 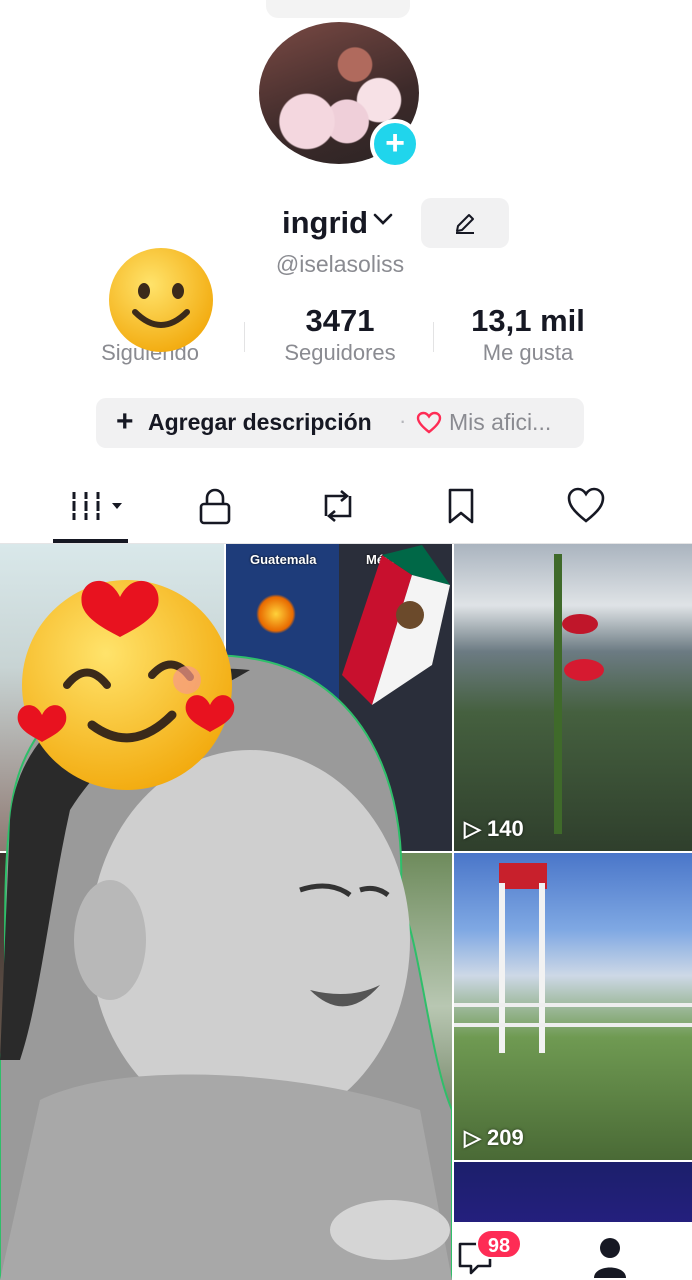 What do you see at coordinates (528, 321) in the screenshot?
I see `likes-count: 13,1 mil` at bounding box center [528, 321].